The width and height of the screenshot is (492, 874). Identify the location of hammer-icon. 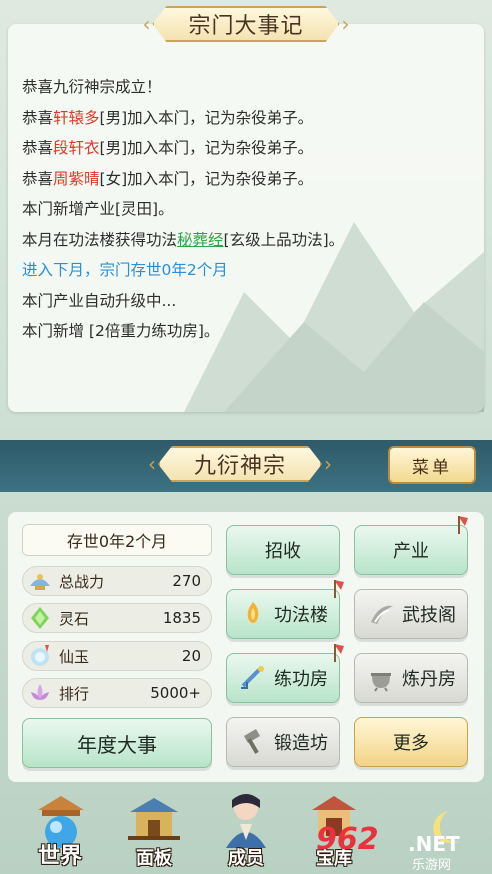
(253, 742).